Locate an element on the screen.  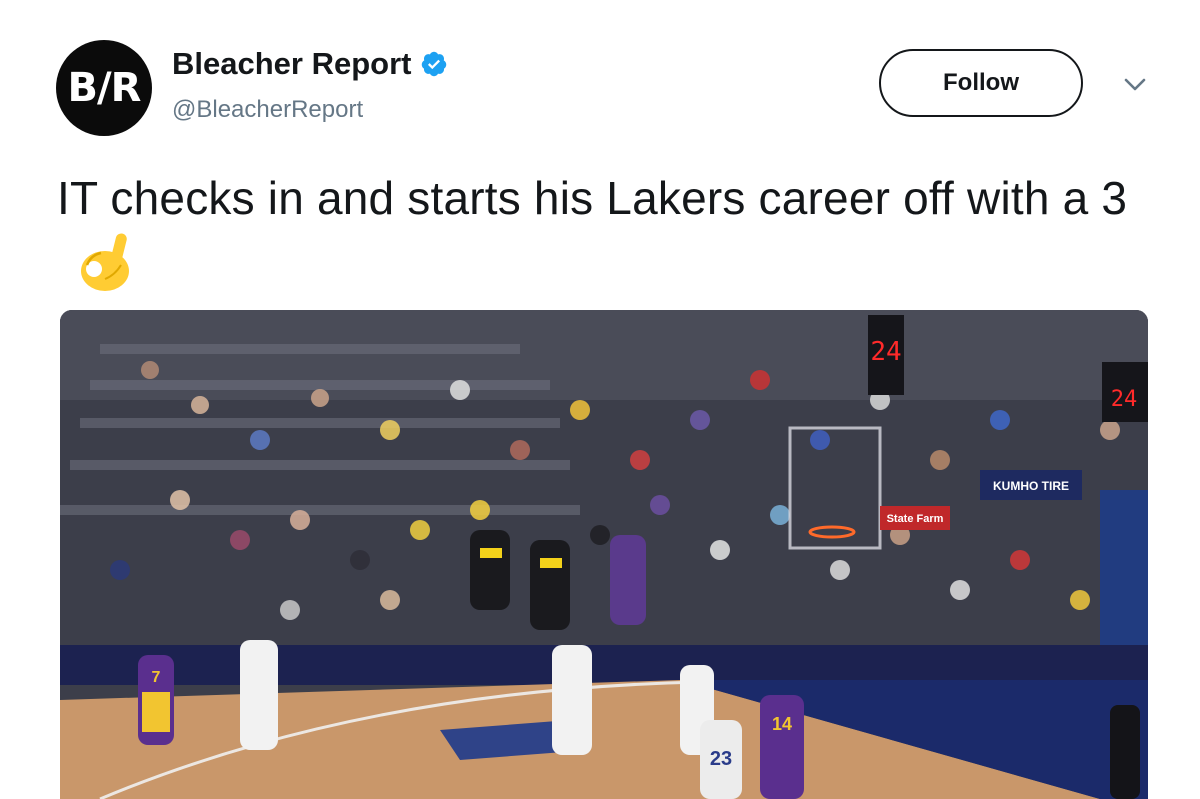
avatar: B/R is located at coordinates (104, 88).